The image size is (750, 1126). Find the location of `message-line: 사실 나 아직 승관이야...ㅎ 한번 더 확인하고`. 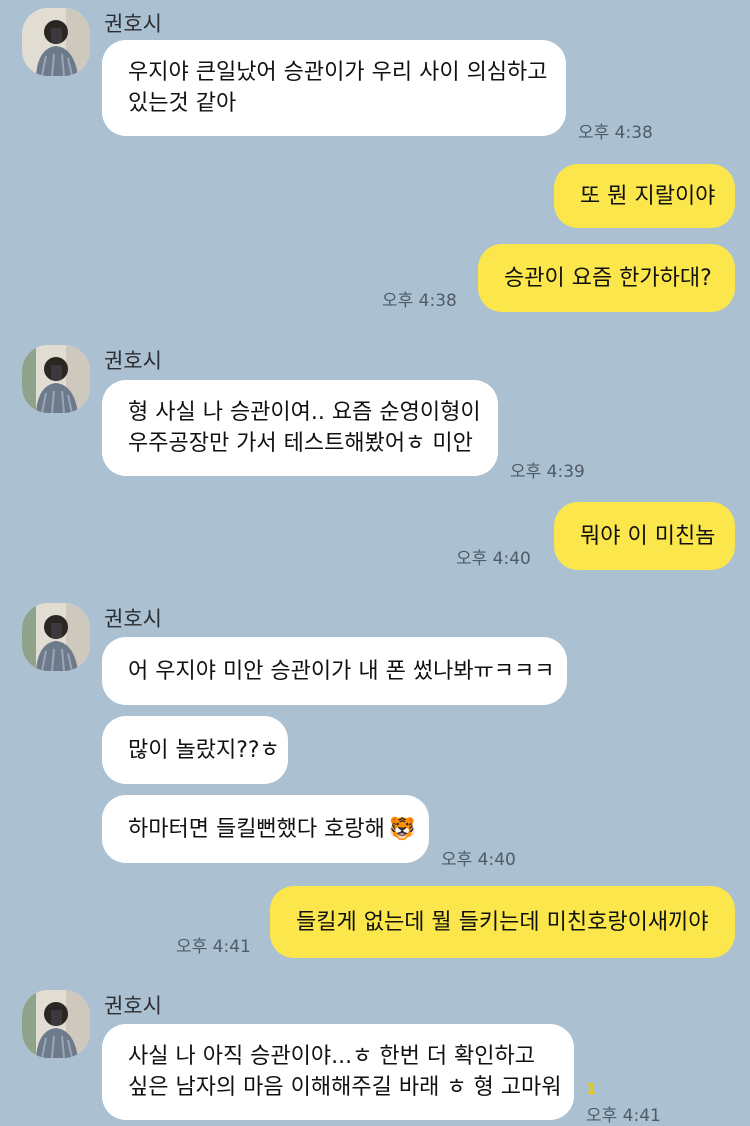

message-line: 사실 나 아직 승관이야...ㅎ 한번 더 확인하고 is located at coordinates (332, 1056).